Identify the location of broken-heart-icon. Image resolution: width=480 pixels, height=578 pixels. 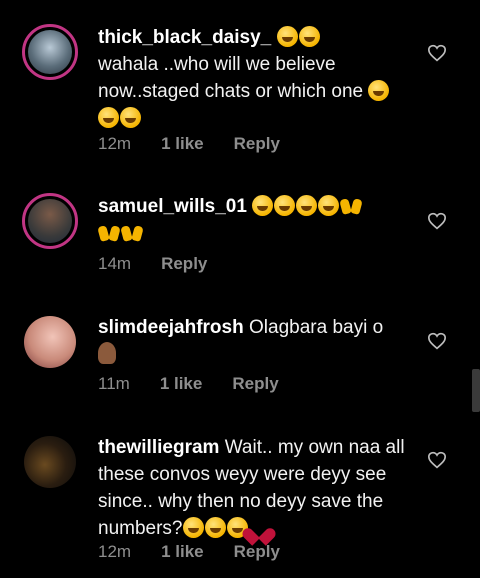
(259, 529).